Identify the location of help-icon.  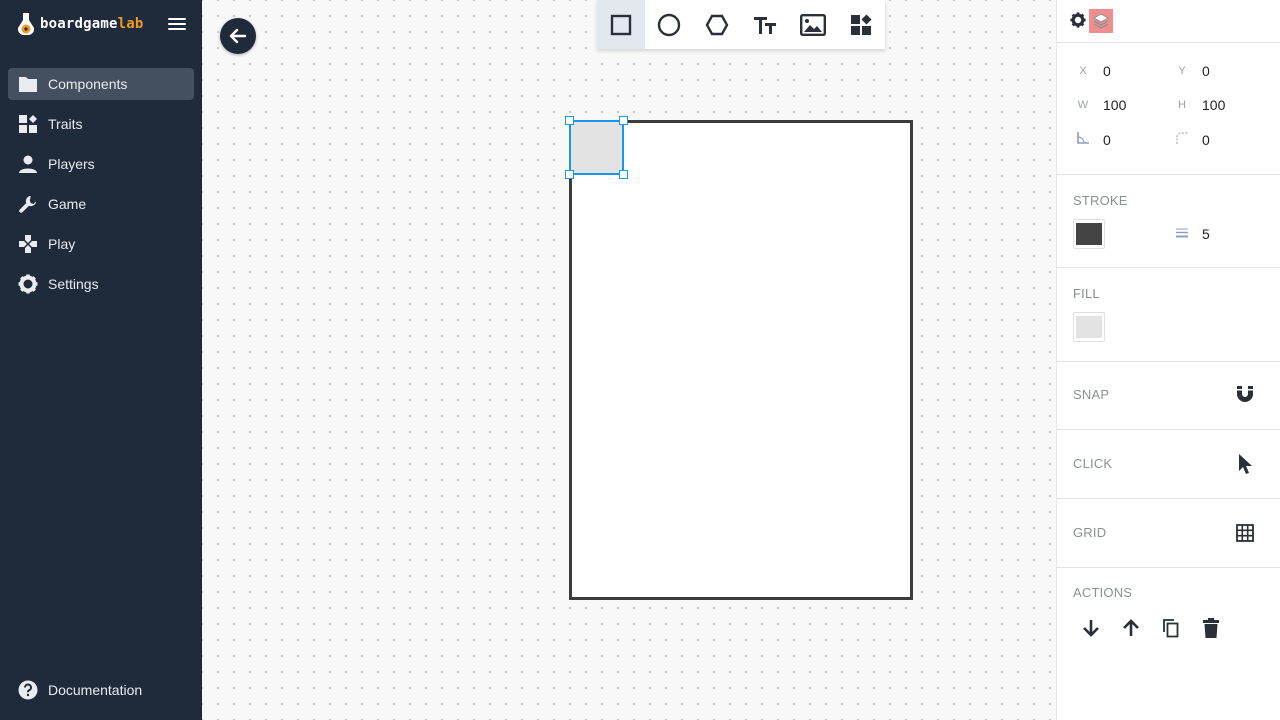
(28, 690).